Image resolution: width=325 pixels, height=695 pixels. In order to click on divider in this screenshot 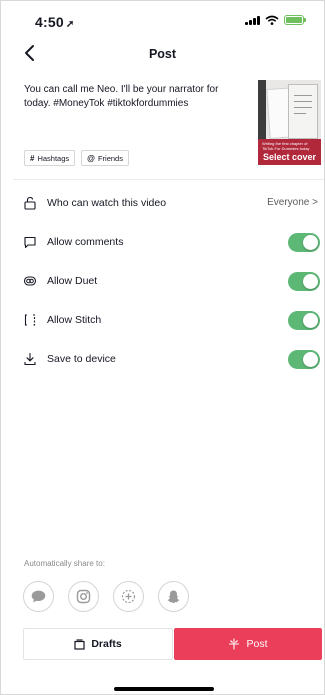, I will do `click(168, 179)`.